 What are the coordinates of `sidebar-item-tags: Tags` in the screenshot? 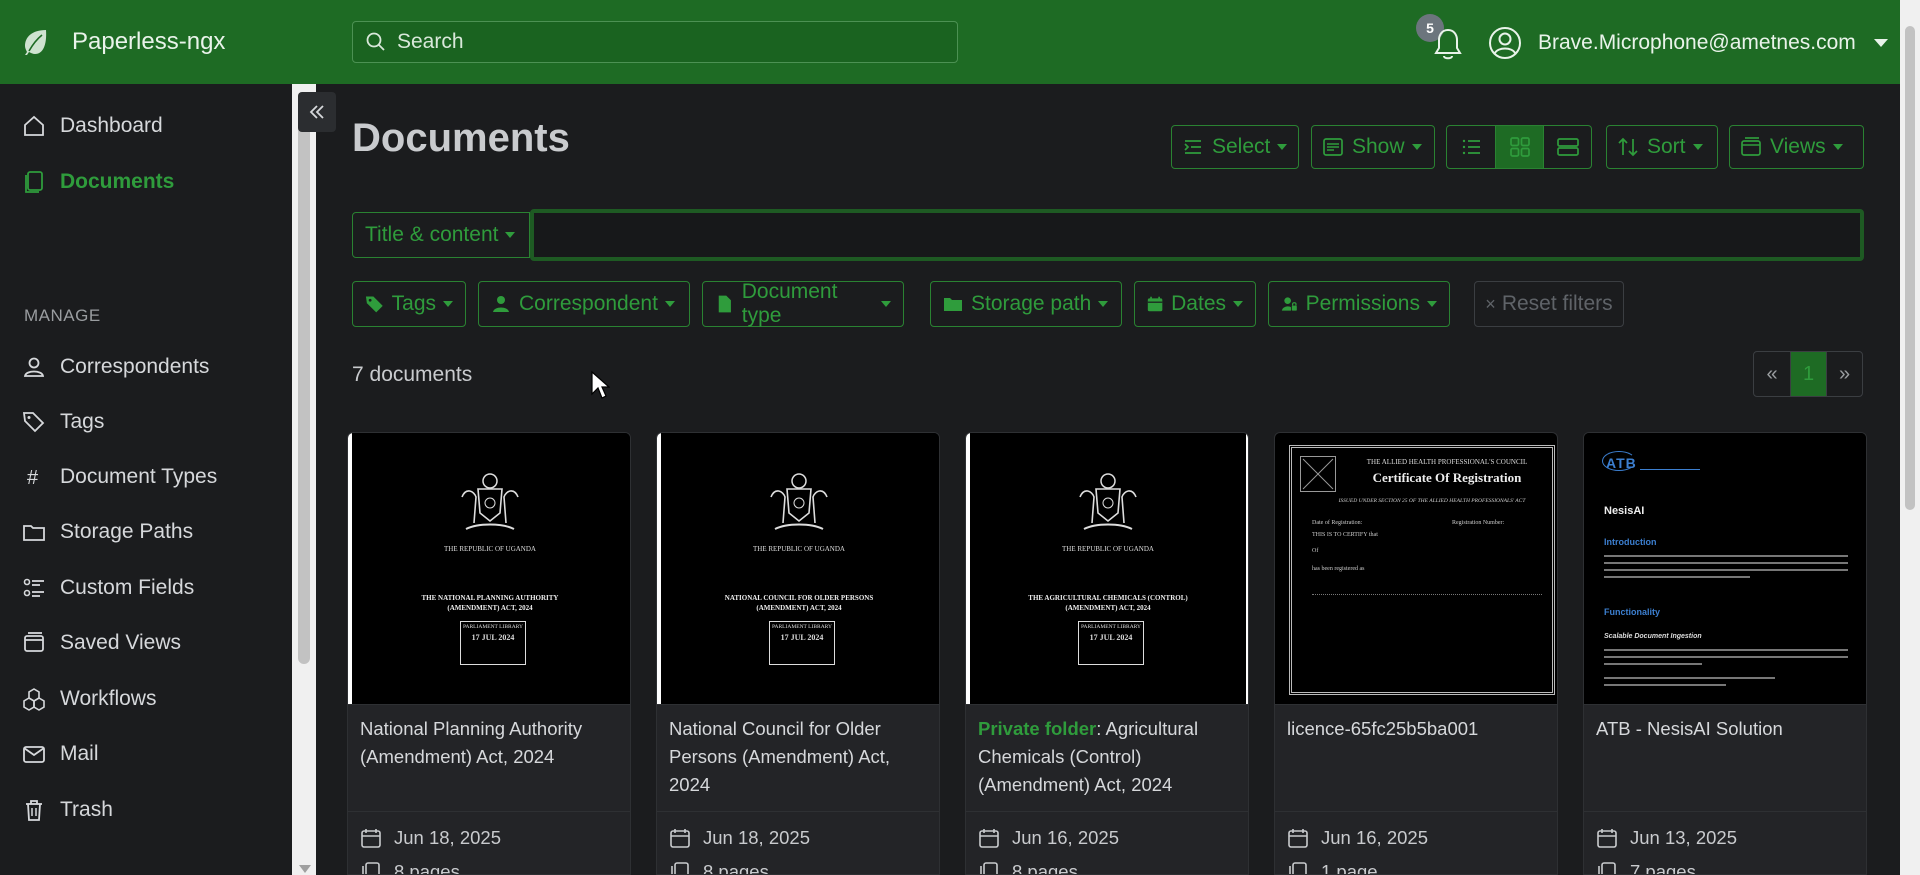 It's located at (63, 422).